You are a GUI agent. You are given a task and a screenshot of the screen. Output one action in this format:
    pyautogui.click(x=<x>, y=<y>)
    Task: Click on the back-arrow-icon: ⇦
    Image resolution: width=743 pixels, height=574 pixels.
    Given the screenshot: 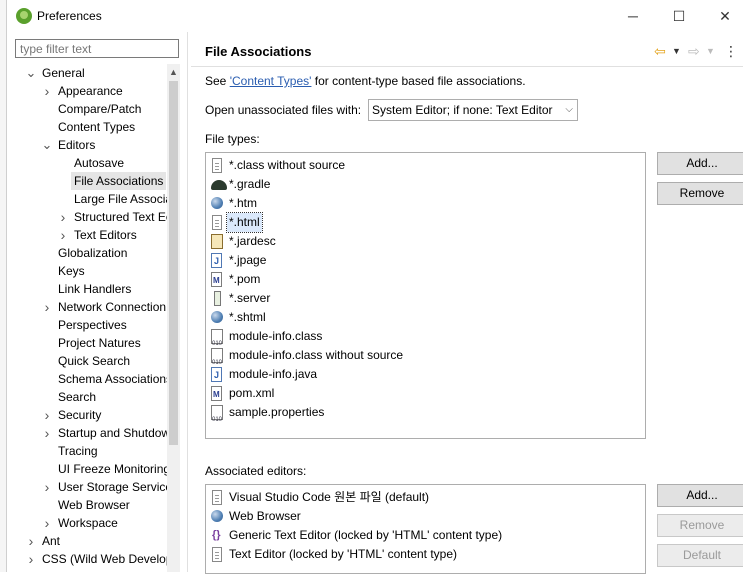 What is the action you would take?
    pyautogui.click(x=660, y=51)
    